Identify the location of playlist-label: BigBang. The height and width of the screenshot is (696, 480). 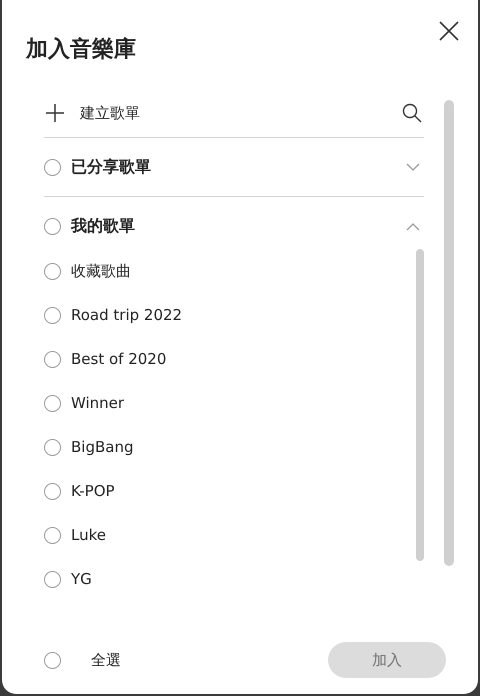
(102, 447).